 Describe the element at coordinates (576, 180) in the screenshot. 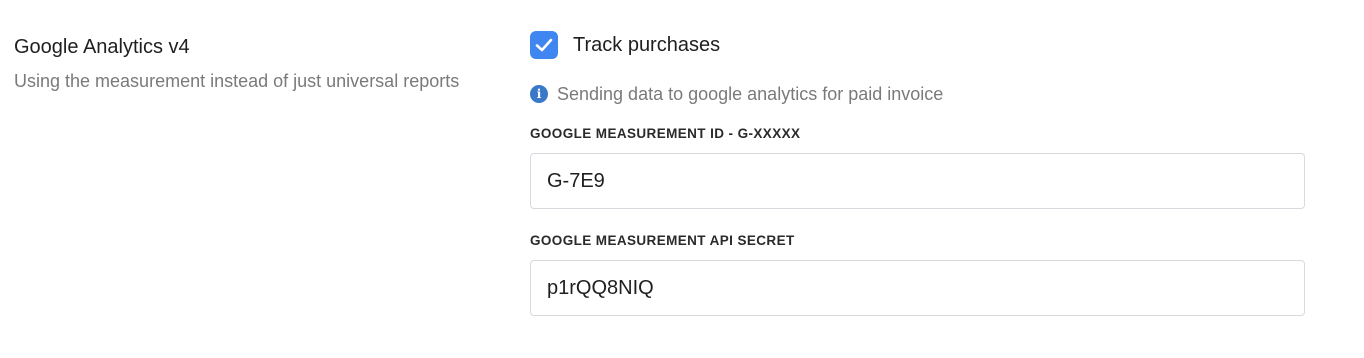

I see `measurement-id-value: G-7E9` at that location.